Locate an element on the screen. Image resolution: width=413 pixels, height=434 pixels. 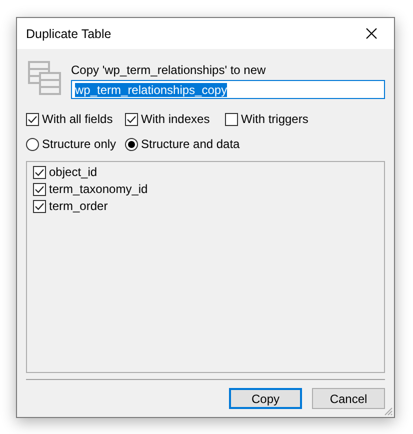
field-name: object_id is located at coordinates (73, 172).